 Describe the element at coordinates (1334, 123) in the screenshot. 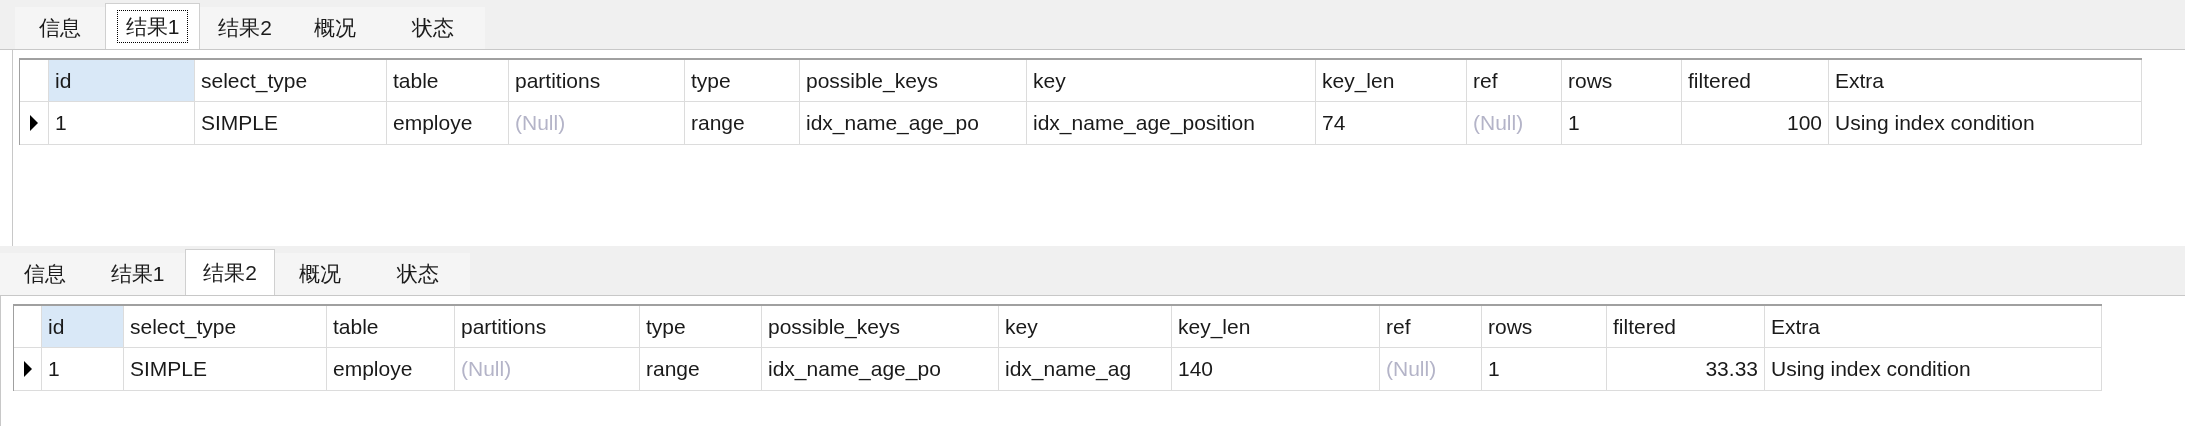

I see `table-cell-text: 74` at that location.